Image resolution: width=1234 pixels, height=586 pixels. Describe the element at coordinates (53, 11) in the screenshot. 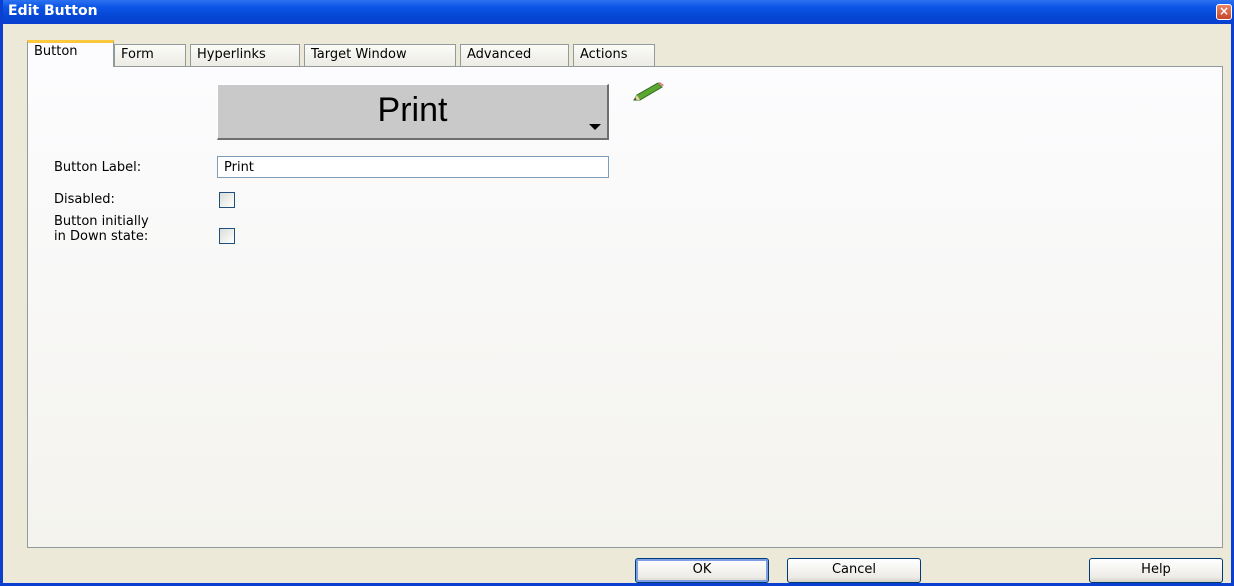

I see `window-title: Edit Button` at that location.